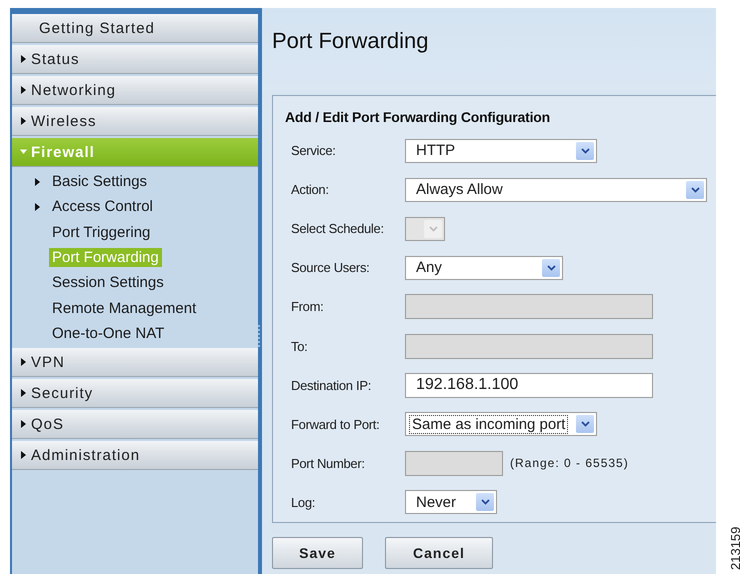  What do you see at coordinates (99, 182) in the screenshot?
I see `sidebar-subitem: Basic Settings` at bounding box center [99, 182].